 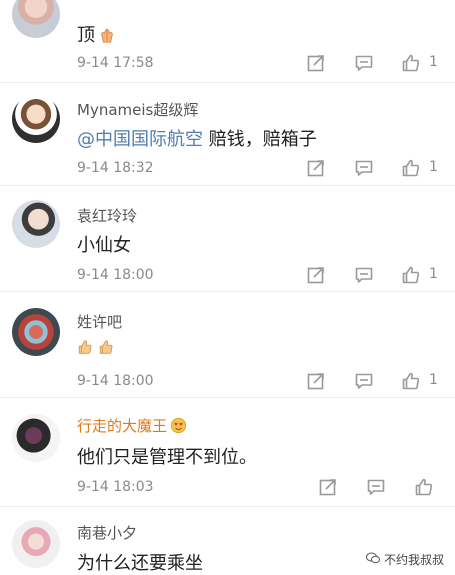 I want to click on comment-text, so click(x=96, y=347).